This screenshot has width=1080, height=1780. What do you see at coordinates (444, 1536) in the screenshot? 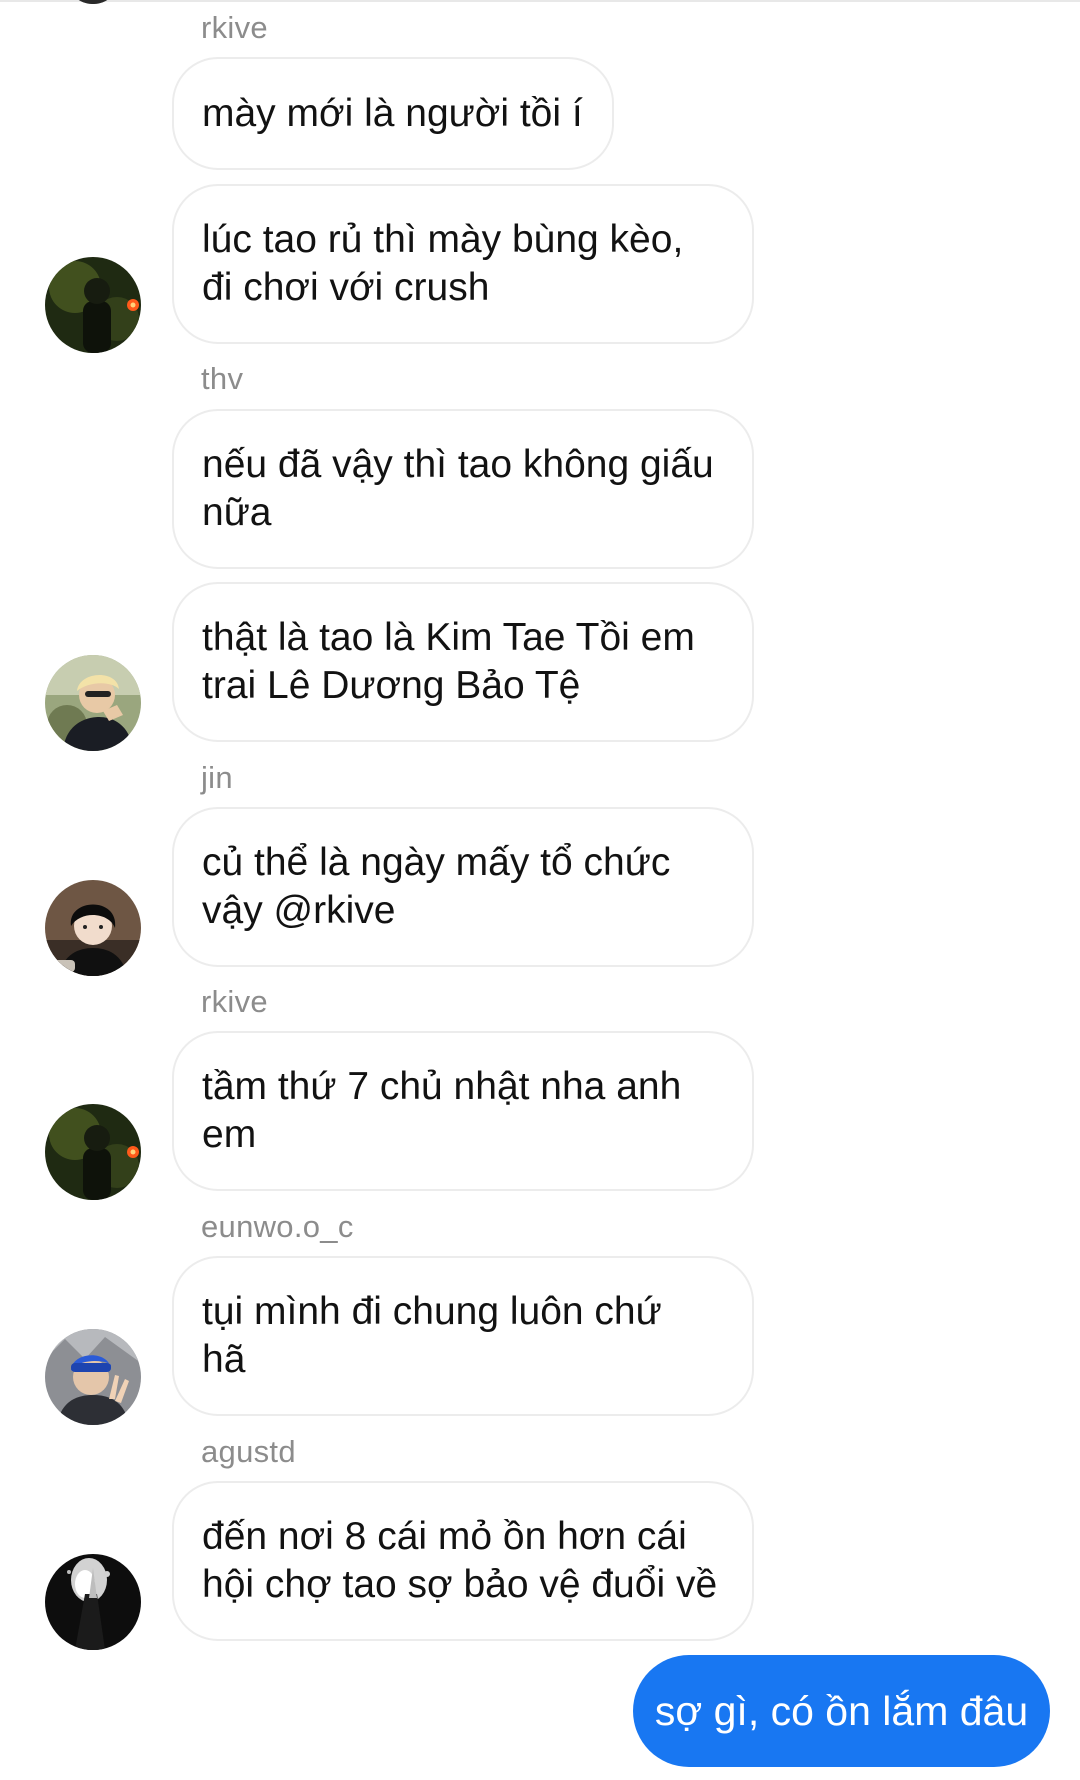
I see `message-text-line: đến nơi 8 cái mỏ ồn hơn cái` at bounding box center [444, 1536].